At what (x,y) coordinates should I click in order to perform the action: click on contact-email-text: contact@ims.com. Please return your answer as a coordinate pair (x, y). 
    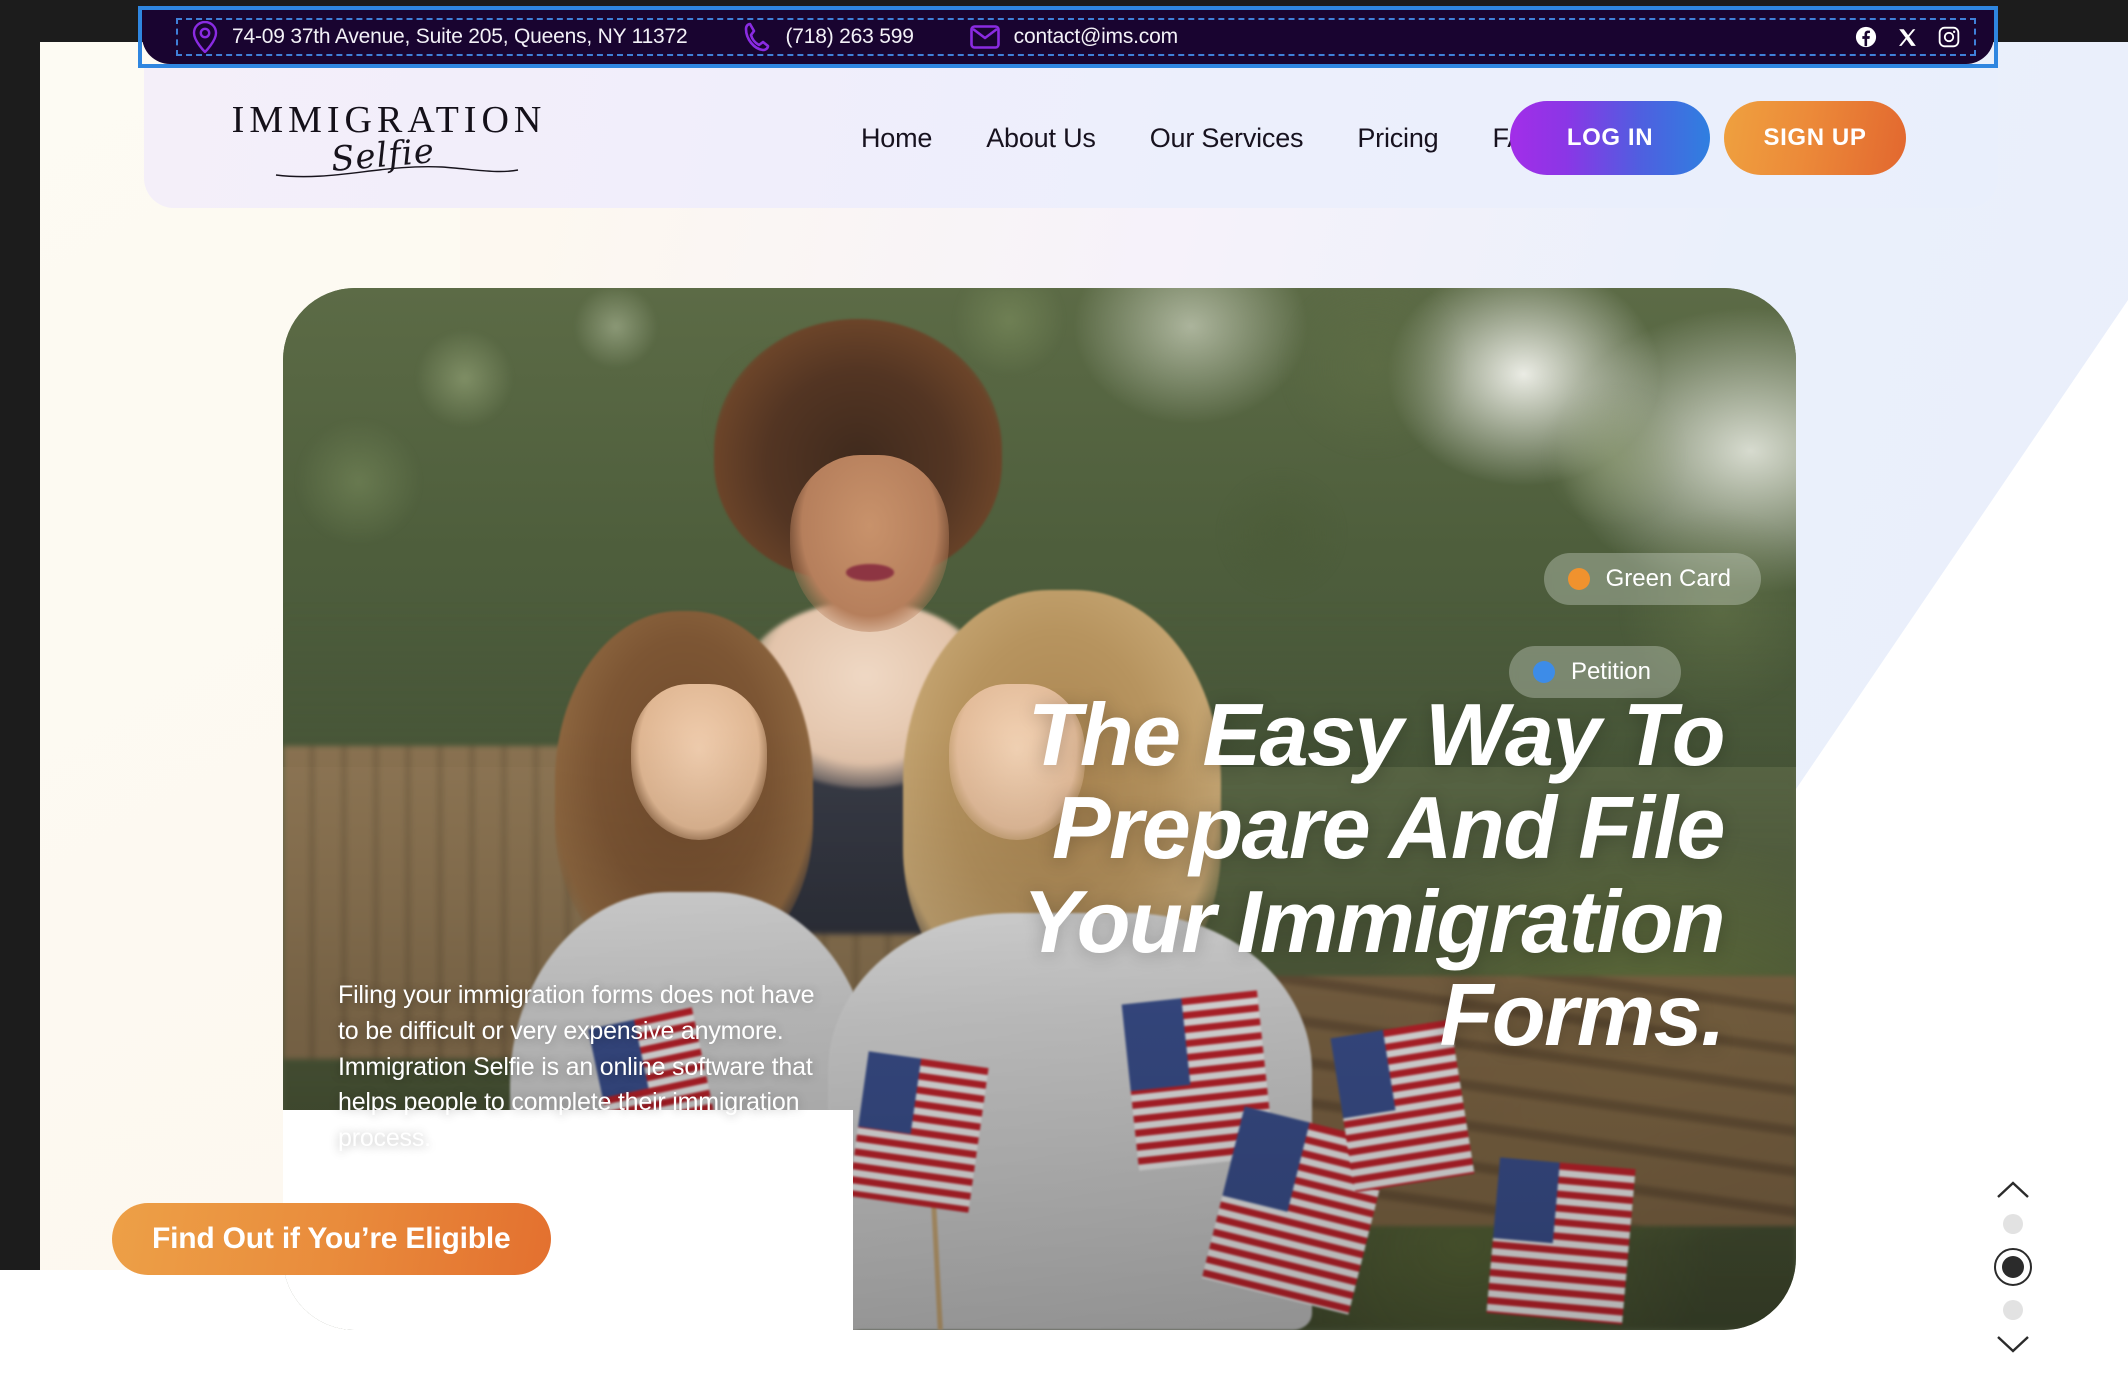
    Looking at the image, I should click on (1095, 36).